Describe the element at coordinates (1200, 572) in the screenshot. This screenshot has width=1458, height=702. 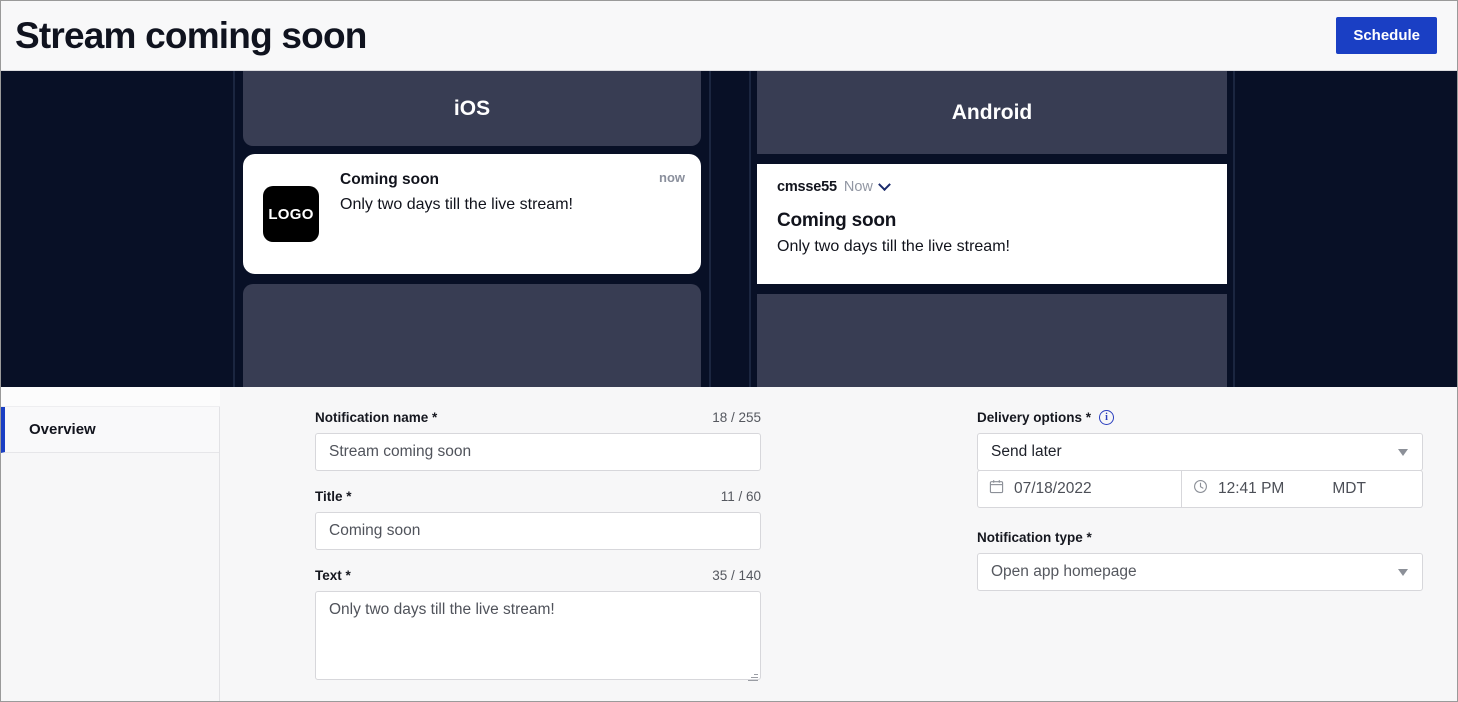
I see `notification-type-select: Open app homepage` at that location.